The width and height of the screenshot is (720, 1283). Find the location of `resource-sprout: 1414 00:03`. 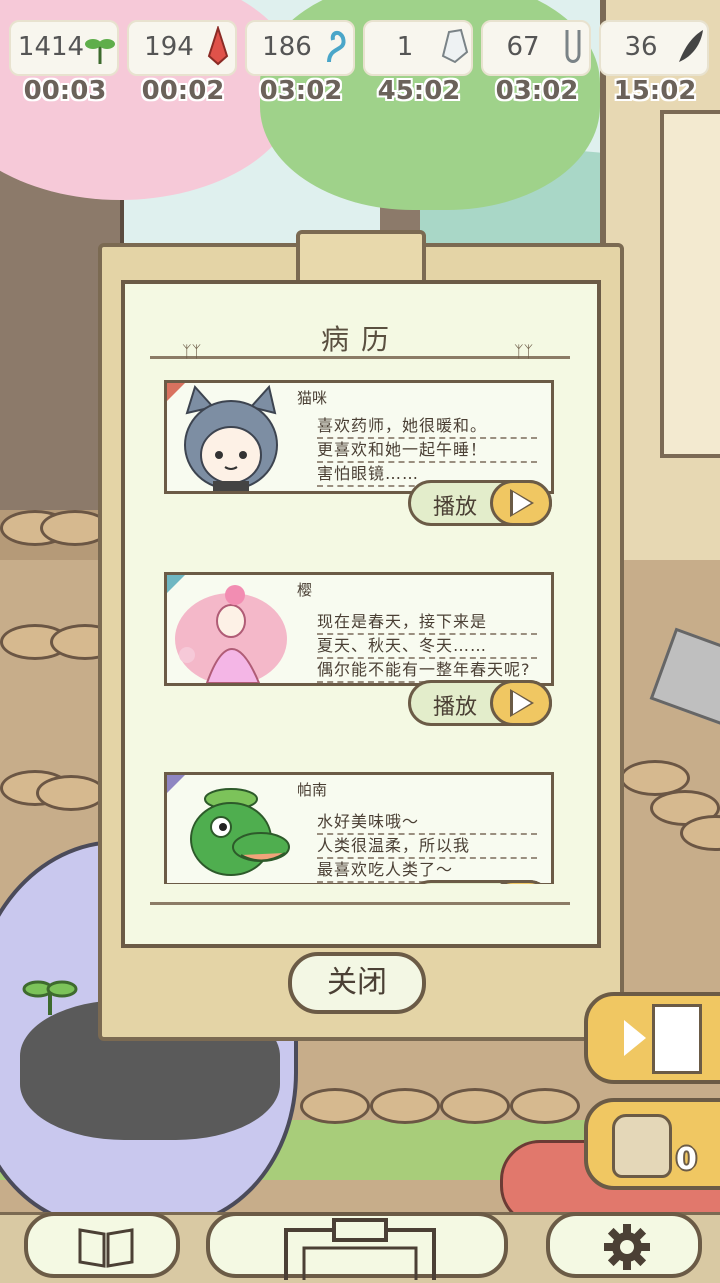

resource-sprout: 1414 00:03 is located at coordinates (65, 63).